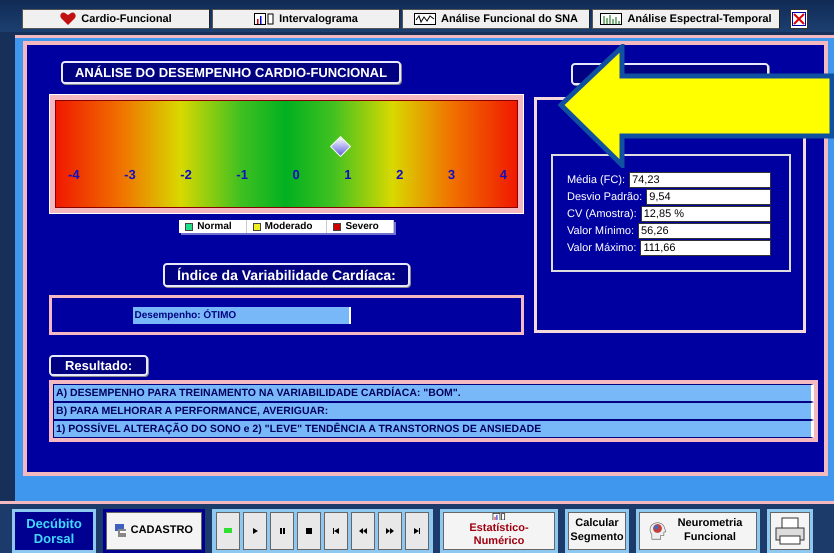 The image size is (834, 553). What do you see at coordinates (400, 174) in the screenshot?
I see `scale-label: 2` at bounding box center [400, 174].